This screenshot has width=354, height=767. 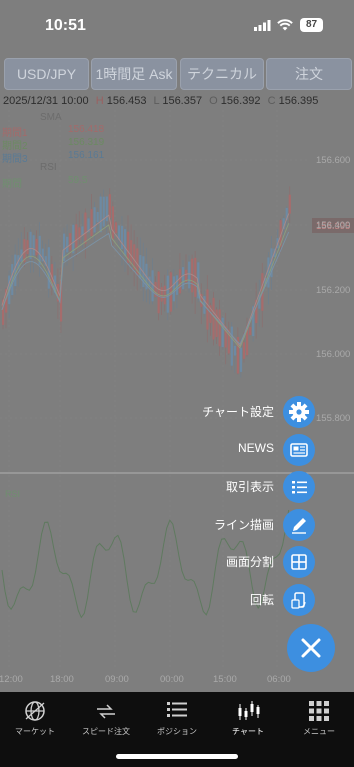 I want to click on close-icon, so click(x=311, y=648).